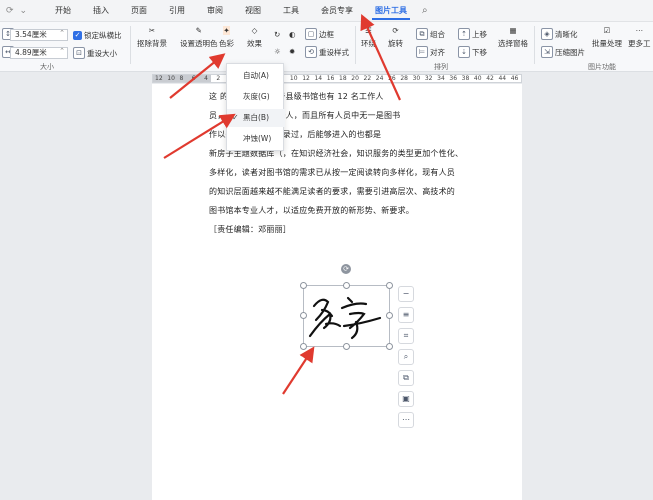 The height and width of the screenshot is (500, 653). Describe the element at coordinates (199, 136) in the screenshot. I see `arrow-to-black-white` at that location.